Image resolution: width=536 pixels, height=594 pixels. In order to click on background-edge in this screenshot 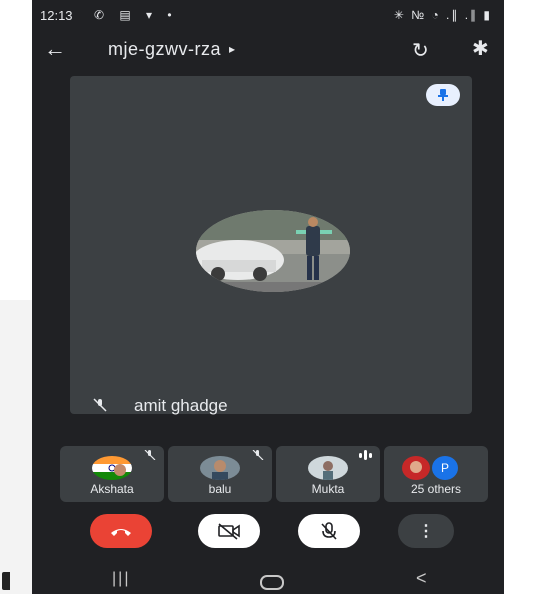, I will do `click(6, 581)`.